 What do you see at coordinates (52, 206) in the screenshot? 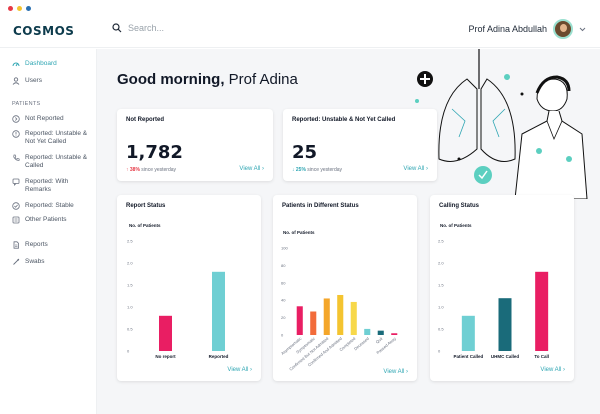
I see `sidebar-item-stable: Reported: Stable` at bounding box center [52, 206].